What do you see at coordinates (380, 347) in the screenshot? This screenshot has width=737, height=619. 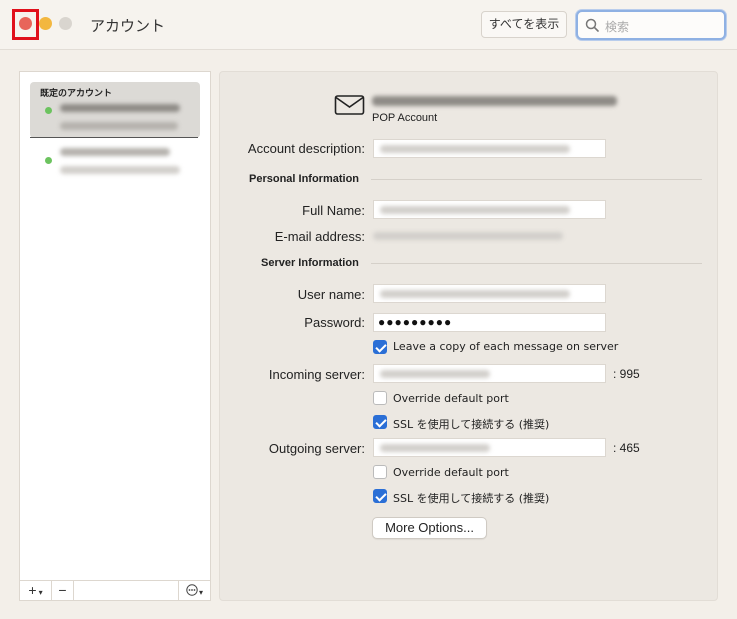 I see `leave-copy-checkbox` at bounding box center [380, 347].